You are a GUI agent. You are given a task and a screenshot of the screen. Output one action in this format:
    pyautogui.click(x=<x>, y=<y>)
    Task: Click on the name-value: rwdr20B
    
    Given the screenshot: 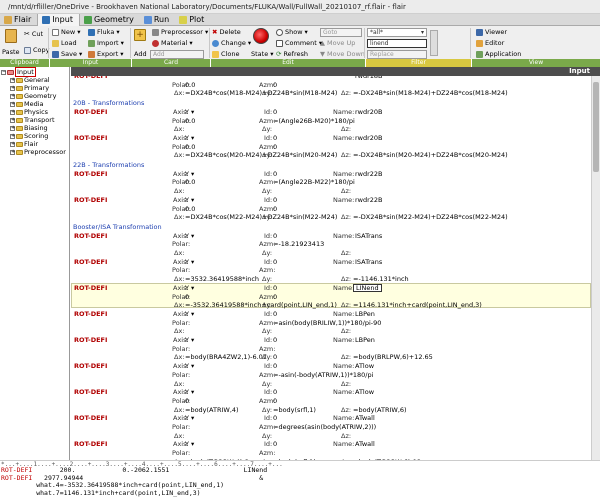 What is the action you would take?
    pyautogui.click(x=369, y=138)
    